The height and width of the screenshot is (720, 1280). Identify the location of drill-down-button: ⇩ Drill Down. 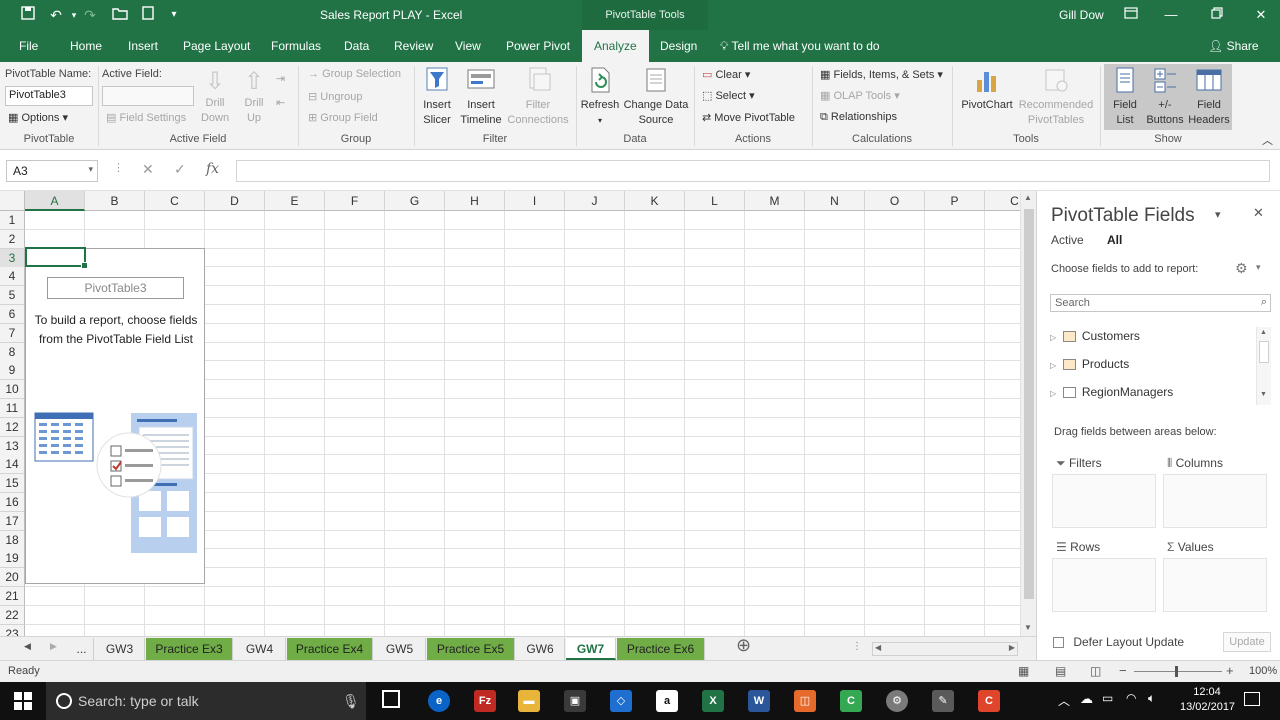
(215, 97).